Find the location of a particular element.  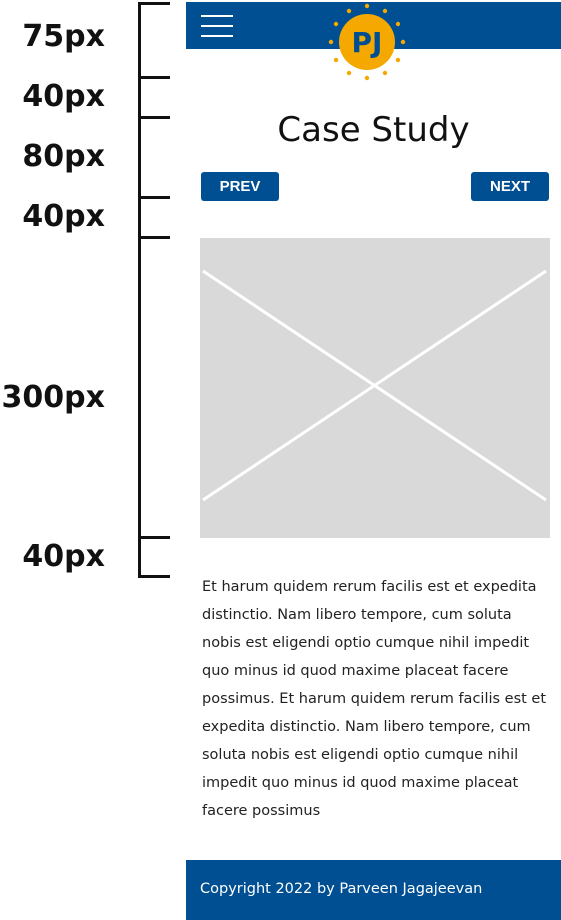

footer: Copyright 2022 by Parveen Jagajeevan is located at coordinates (373, 890).